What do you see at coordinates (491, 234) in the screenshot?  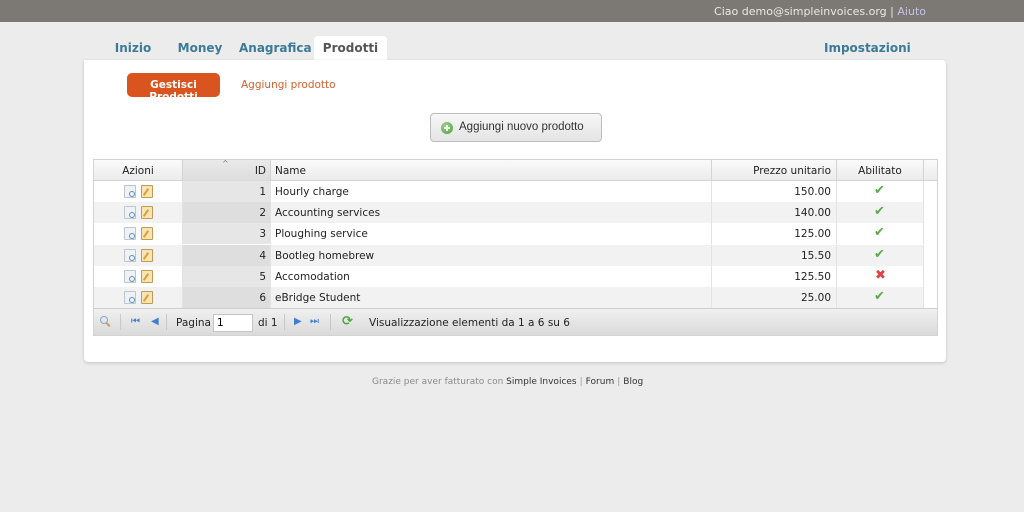 I see `name-cell: Ploughing service` at bounding box center [491, 234].